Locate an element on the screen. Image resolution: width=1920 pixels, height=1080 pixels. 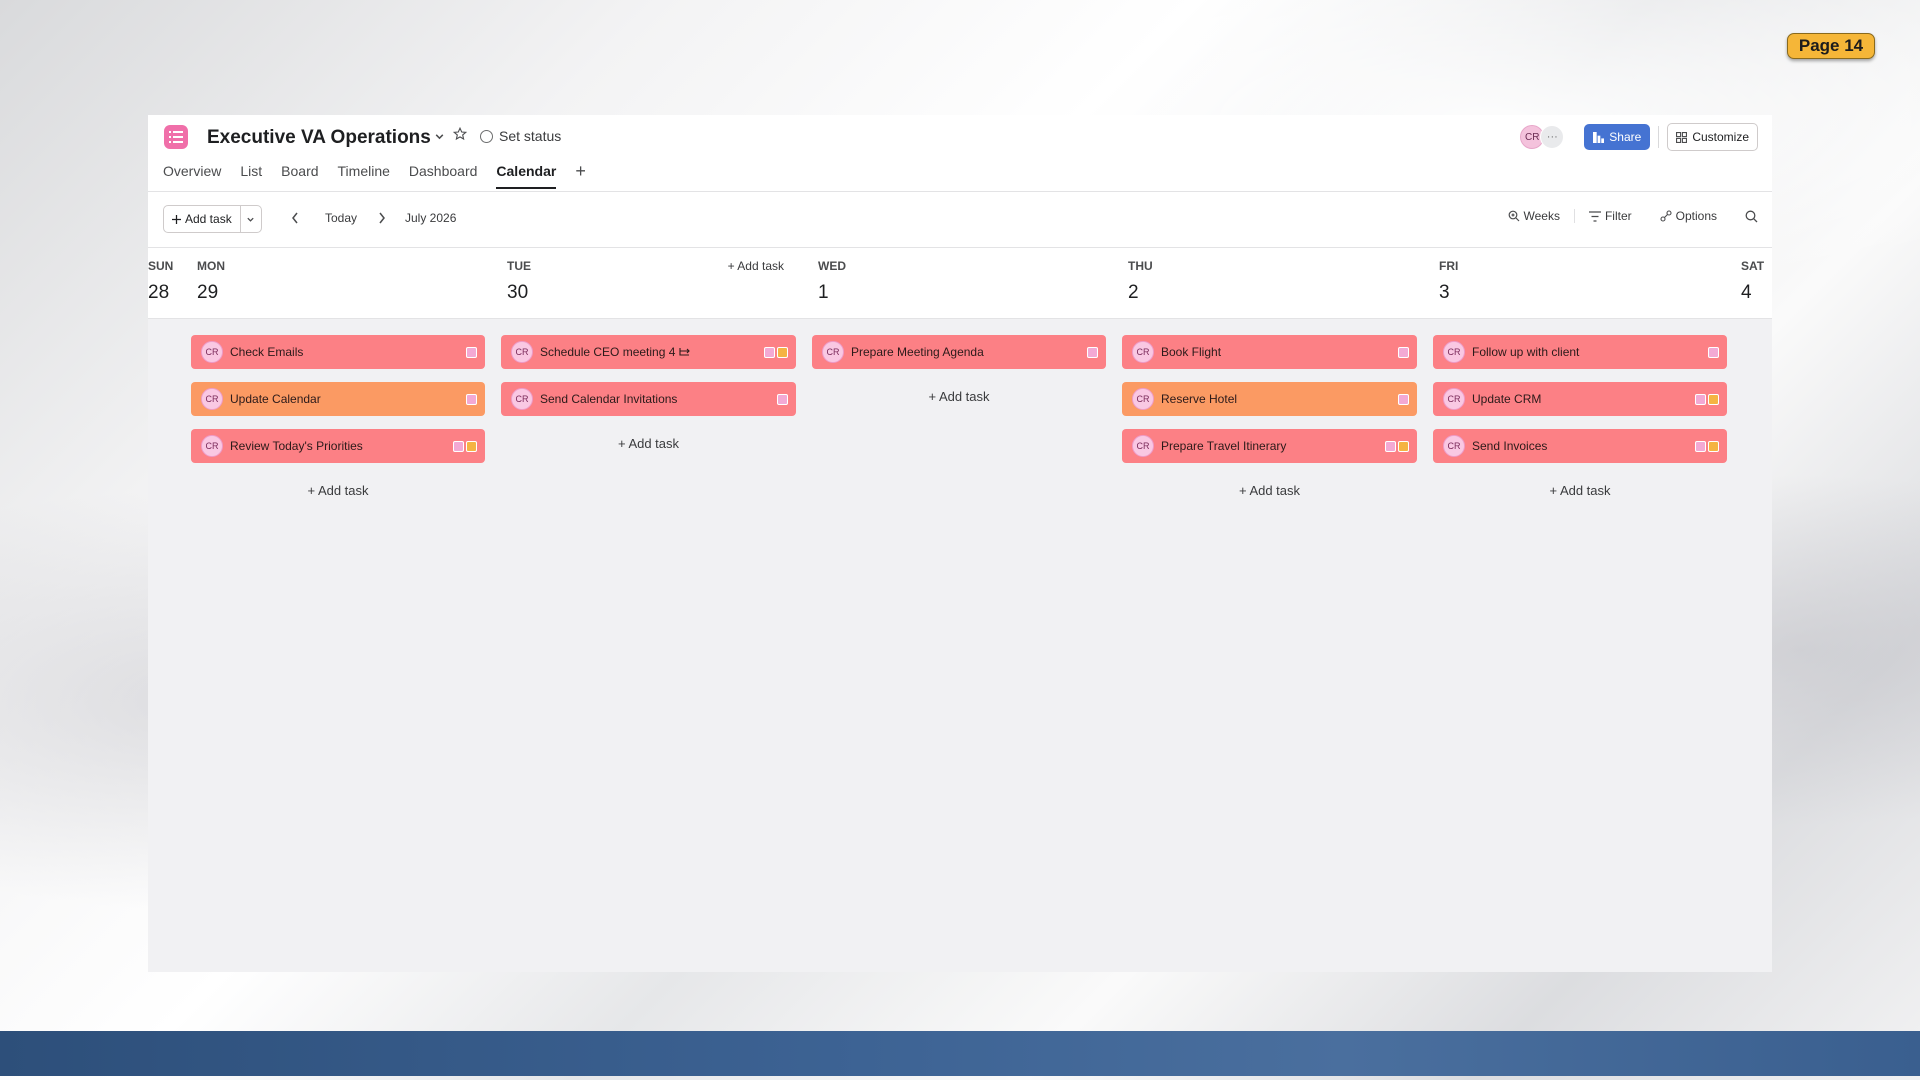
day-column-sat: SAT 4 is located at coordinates (1753, 610).